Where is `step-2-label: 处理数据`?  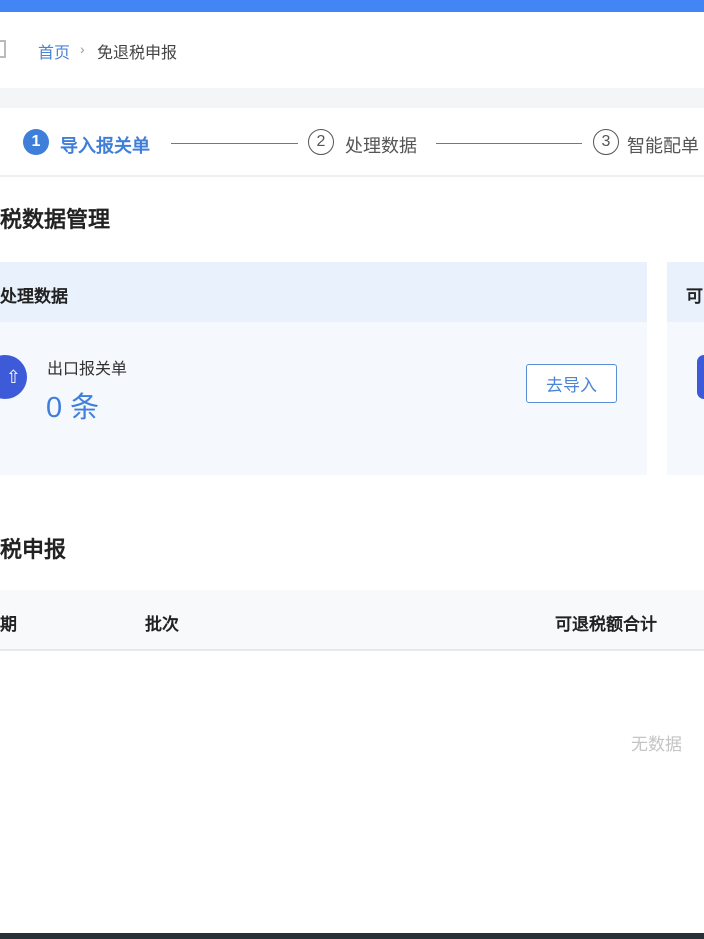 step-2-label: 处理数据 is located at coordinates (381, 145).